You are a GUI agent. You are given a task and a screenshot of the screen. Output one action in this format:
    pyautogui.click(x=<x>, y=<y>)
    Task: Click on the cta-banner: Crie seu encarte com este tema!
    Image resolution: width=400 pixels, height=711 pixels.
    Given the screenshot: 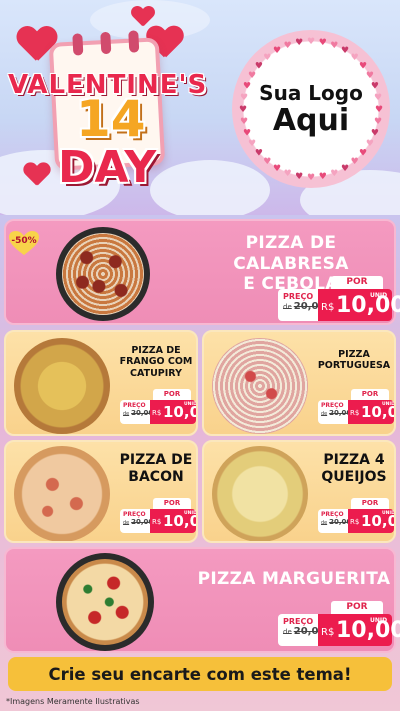 What is the action you would take?
    pyautogui.click(x=200, y=674)
    